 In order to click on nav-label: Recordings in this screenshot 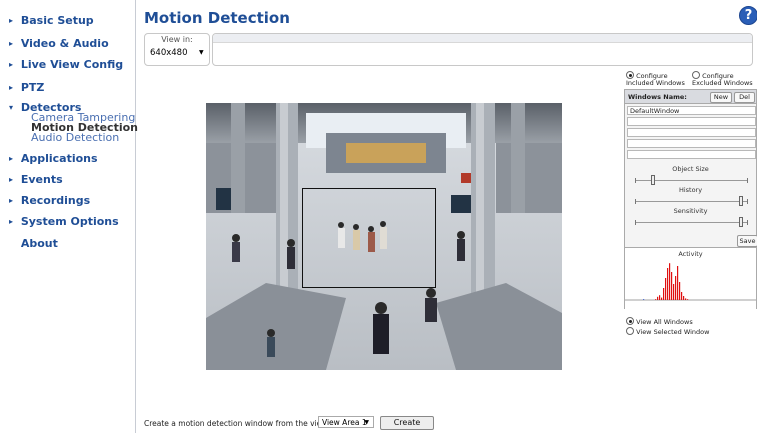, I will do `click(55, 200)`.